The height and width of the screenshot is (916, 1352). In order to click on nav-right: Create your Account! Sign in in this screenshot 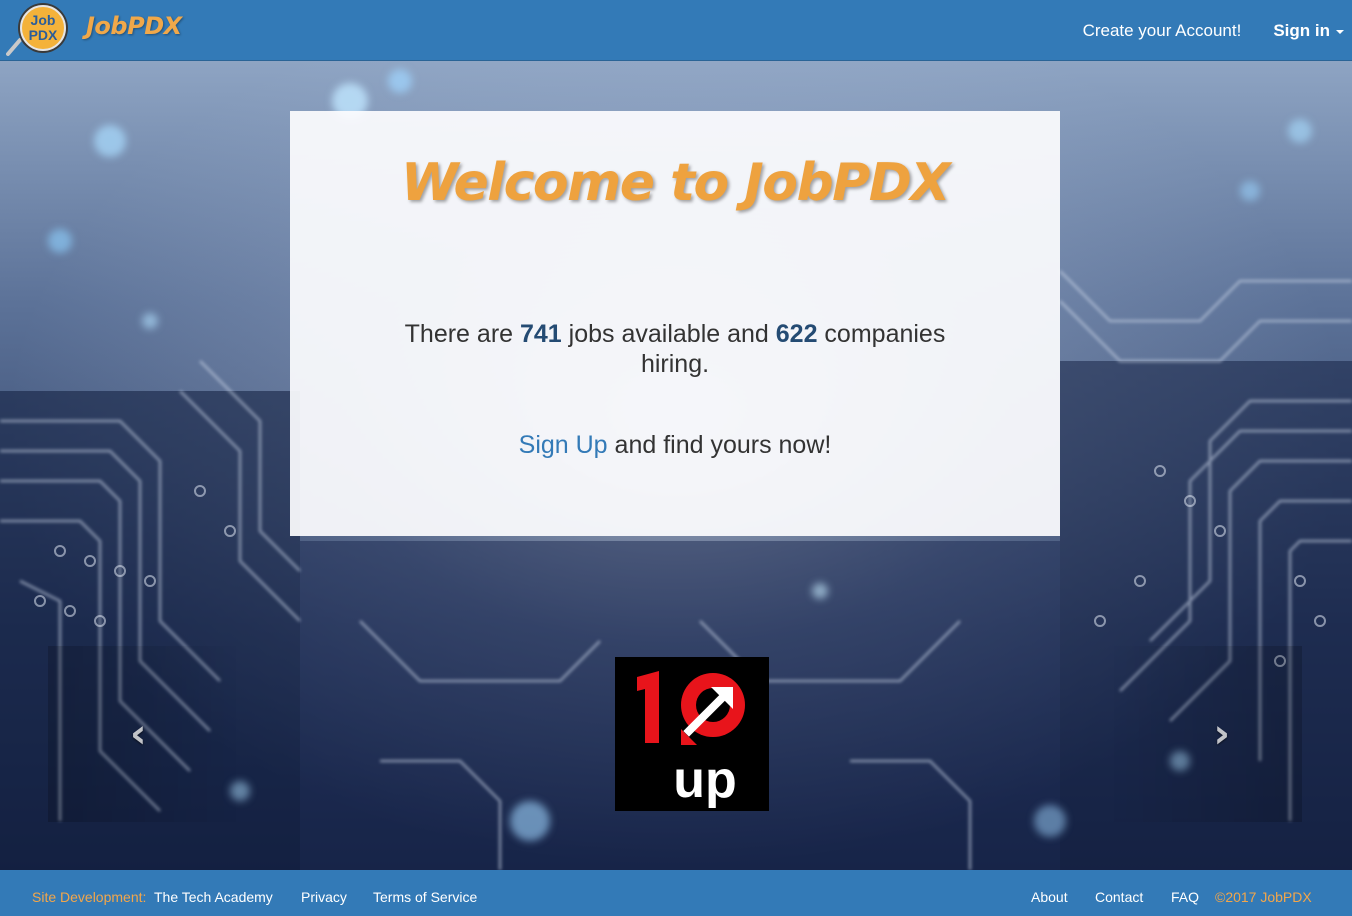, I will do `click(1209, 30)`.